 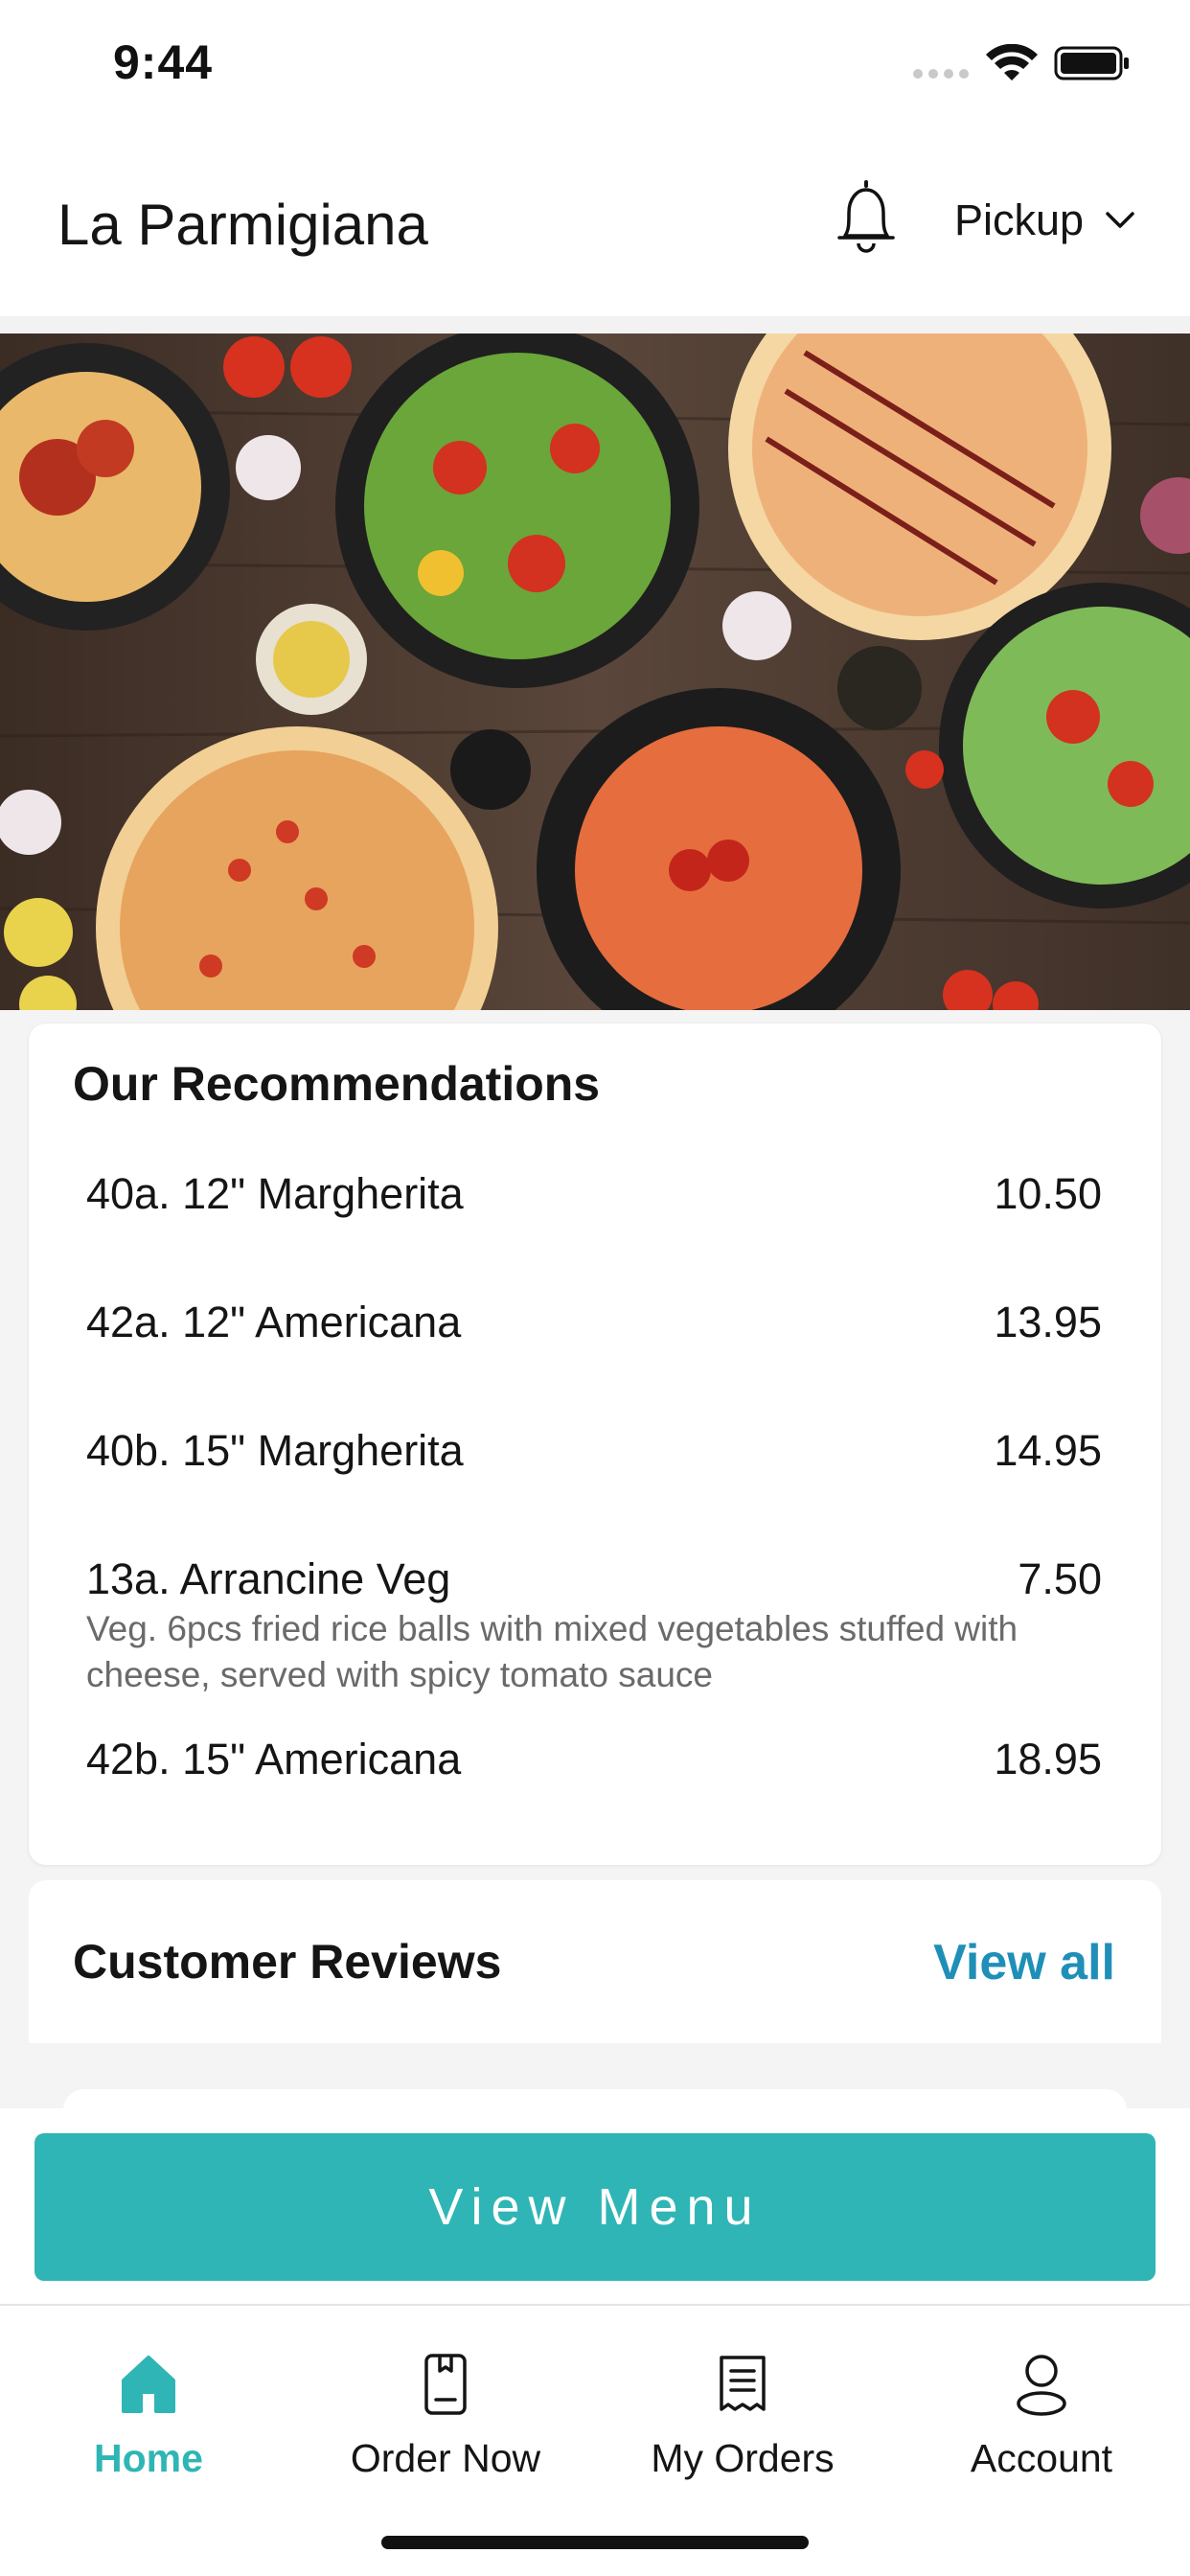 What do you see at coordinates (1048, 1193) in the screenshot?
I see `menu-item-price: 10.50` at bounding box center [1048, 1193].